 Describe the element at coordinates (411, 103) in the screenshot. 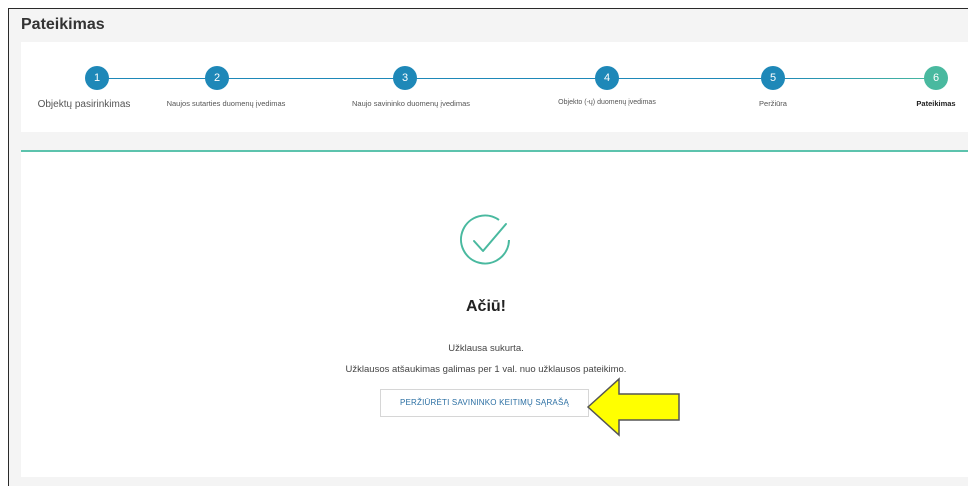

I see `step-3-label: Naujo savininko duomenų įvedimas` at that location.